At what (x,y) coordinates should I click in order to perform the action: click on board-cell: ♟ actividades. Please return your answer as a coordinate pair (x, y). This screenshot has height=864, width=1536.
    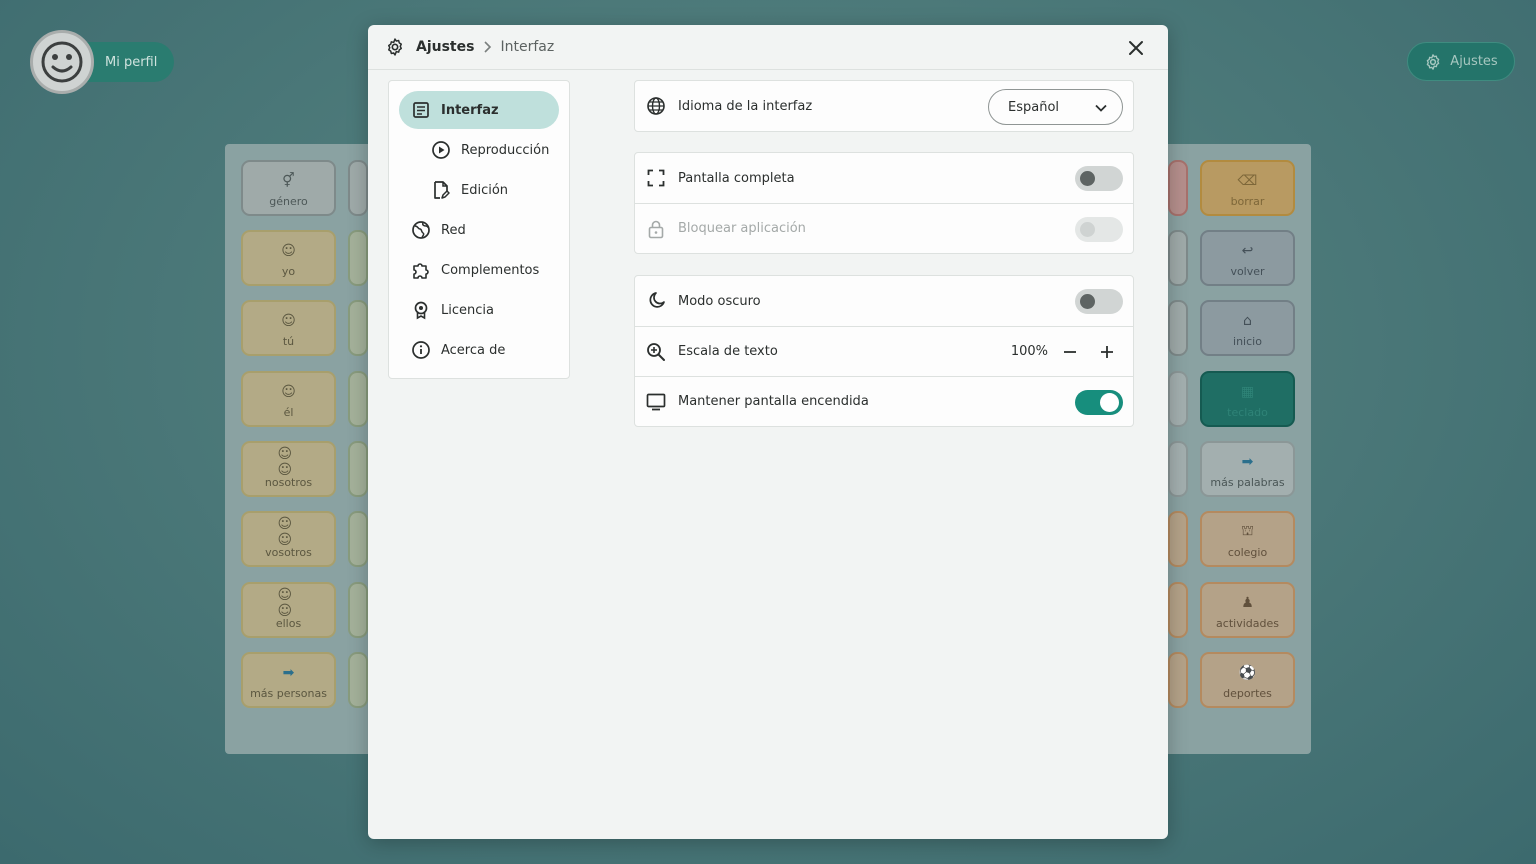
    Looking at the image, I should click on (1247, 610).